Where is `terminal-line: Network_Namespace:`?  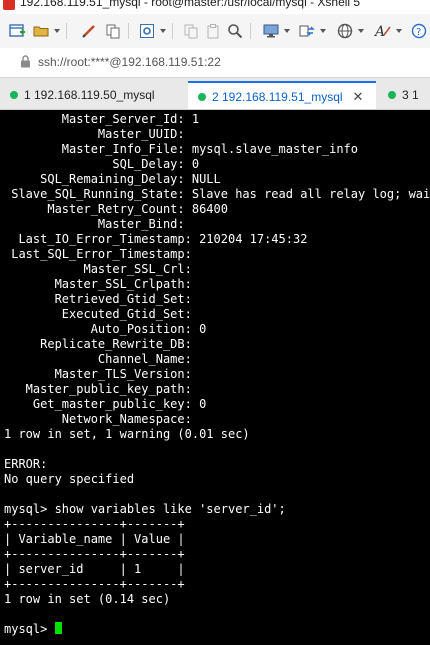 terminal-line: Network_Namespace: is located at coordinates (98, 419).